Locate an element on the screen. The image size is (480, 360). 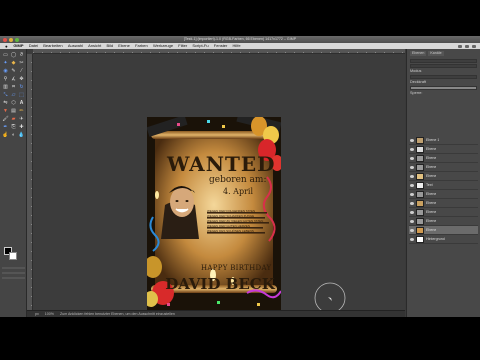
lasso-icon: ϑ is located at coordinates (21, 55).